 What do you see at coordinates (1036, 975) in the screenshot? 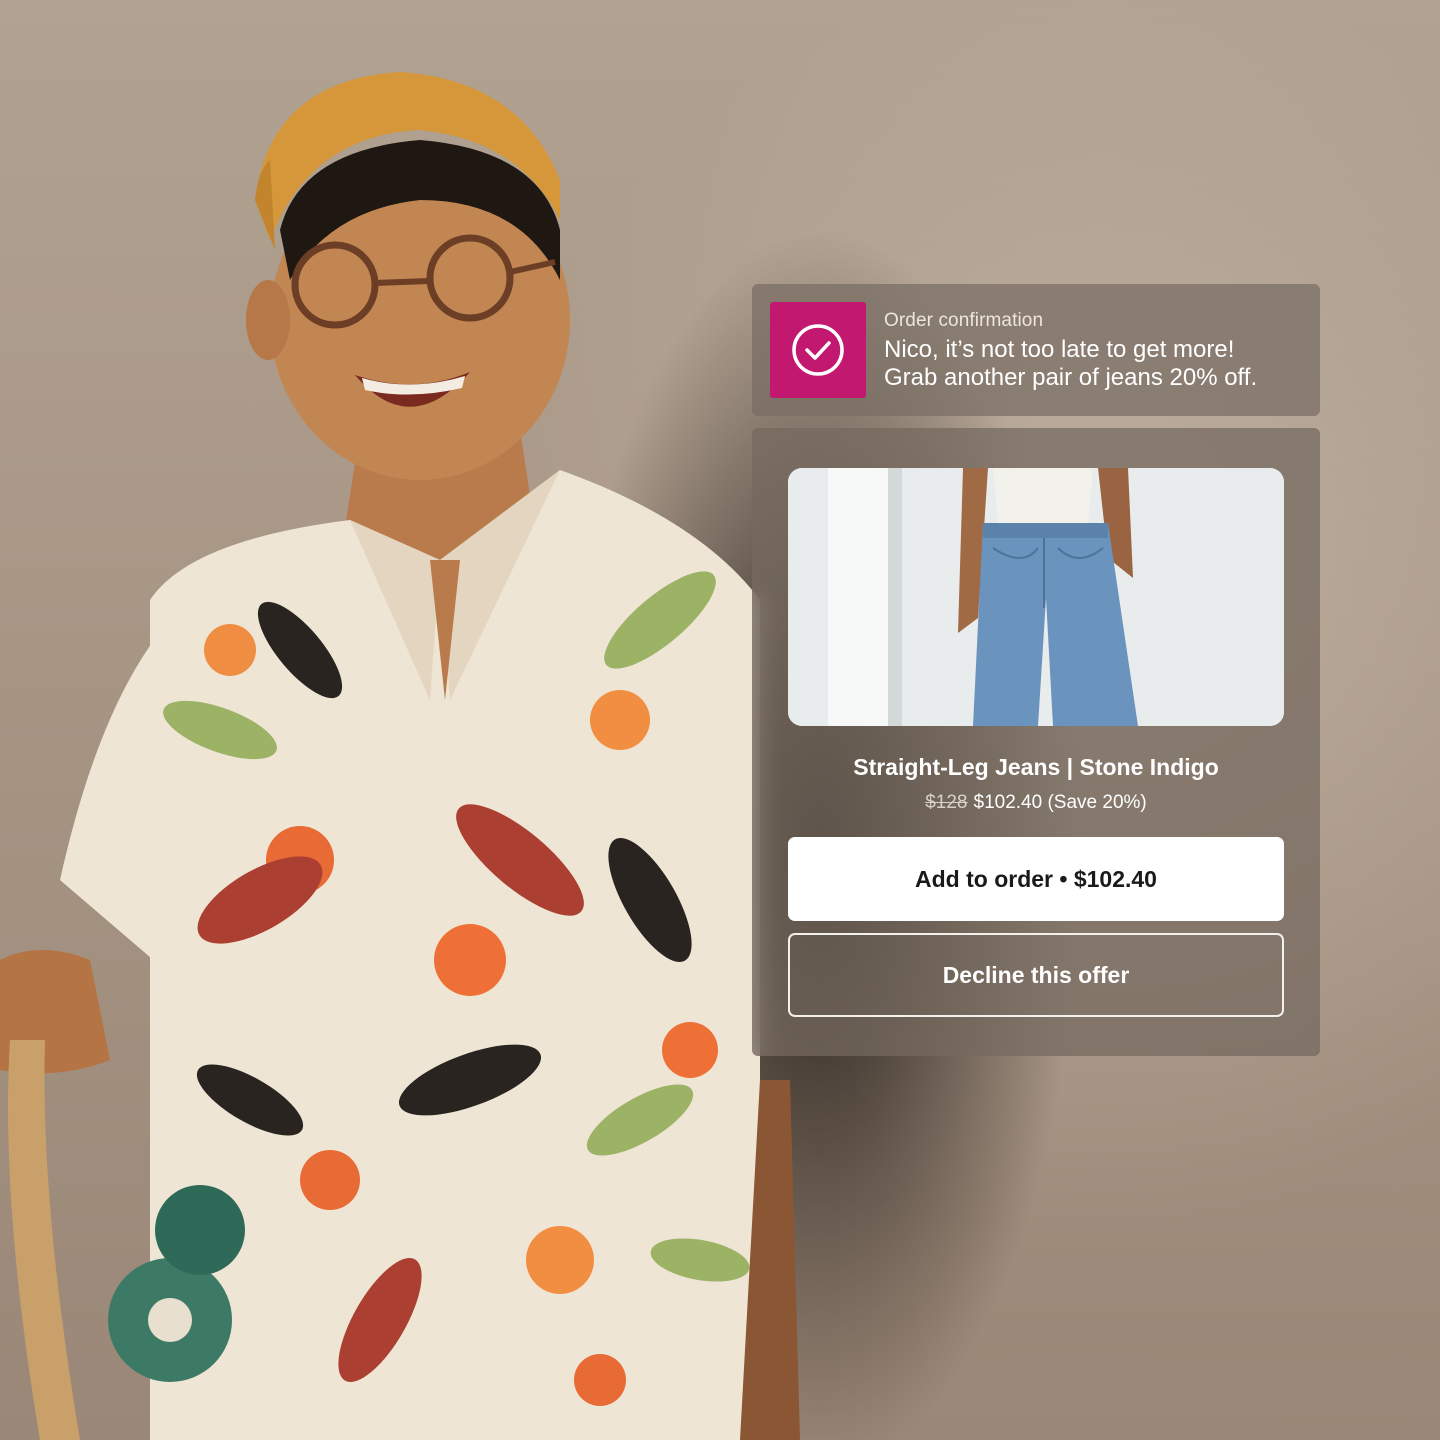
I see `decline-offer-button: Decline this offer` at bounding box center [1036, 975].